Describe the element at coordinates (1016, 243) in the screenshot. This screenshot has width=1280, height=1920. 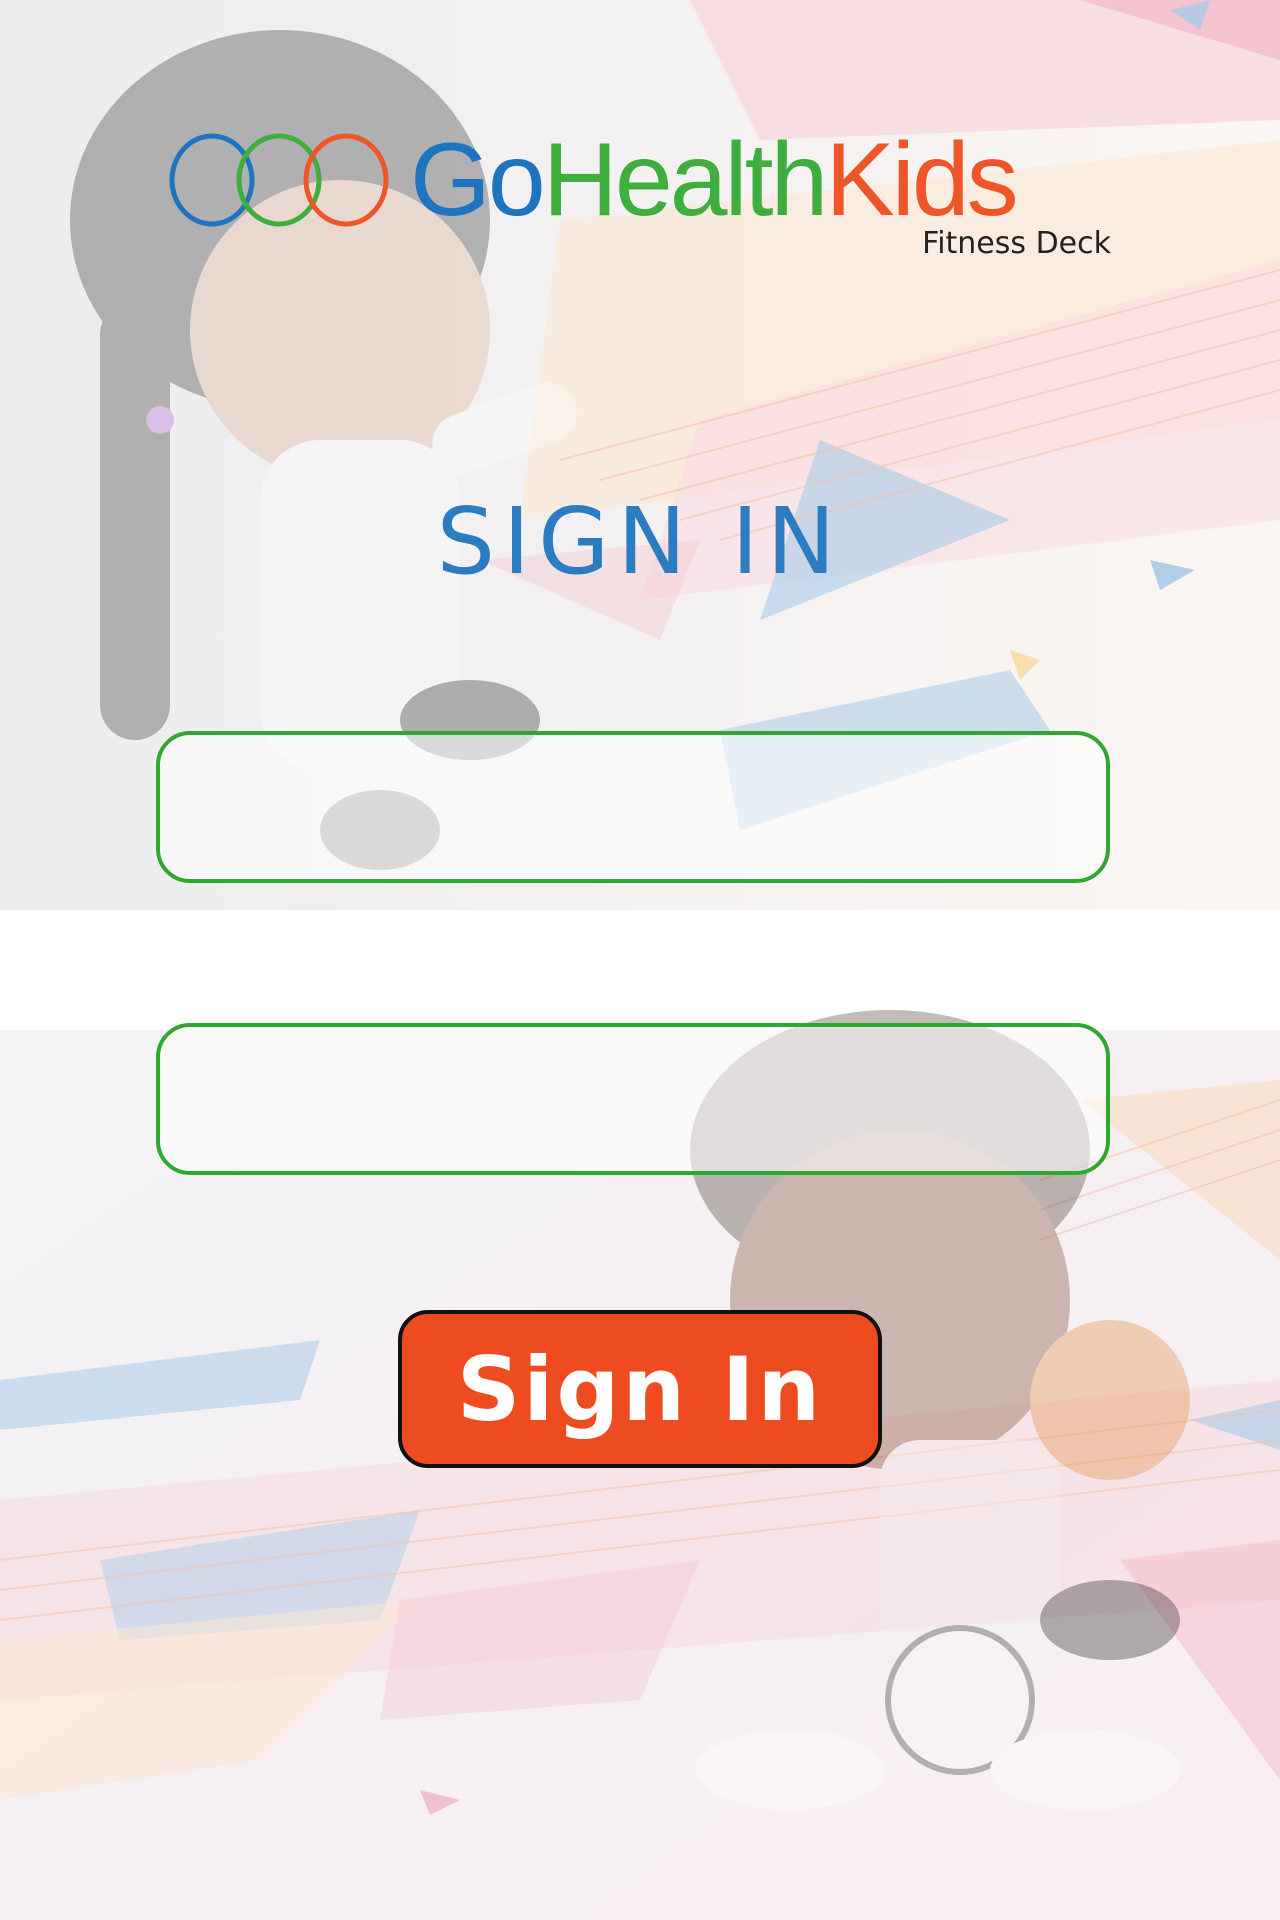
I see `brand-subtitle: Fitness Deck` at that location.